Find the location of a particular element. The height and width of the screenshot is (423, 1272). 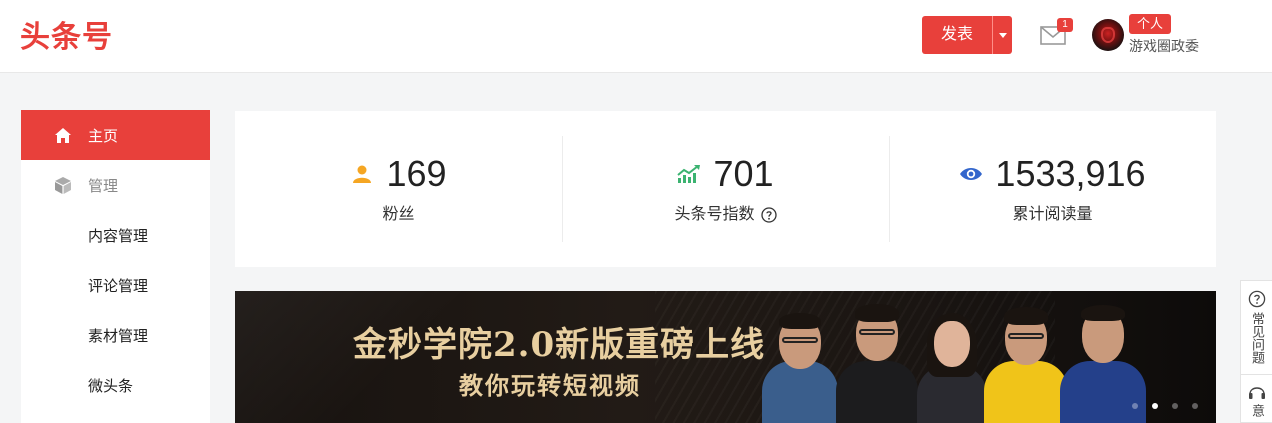

sidebar-item-comment-management: 评论管理 is located at coordinates (115, 285).